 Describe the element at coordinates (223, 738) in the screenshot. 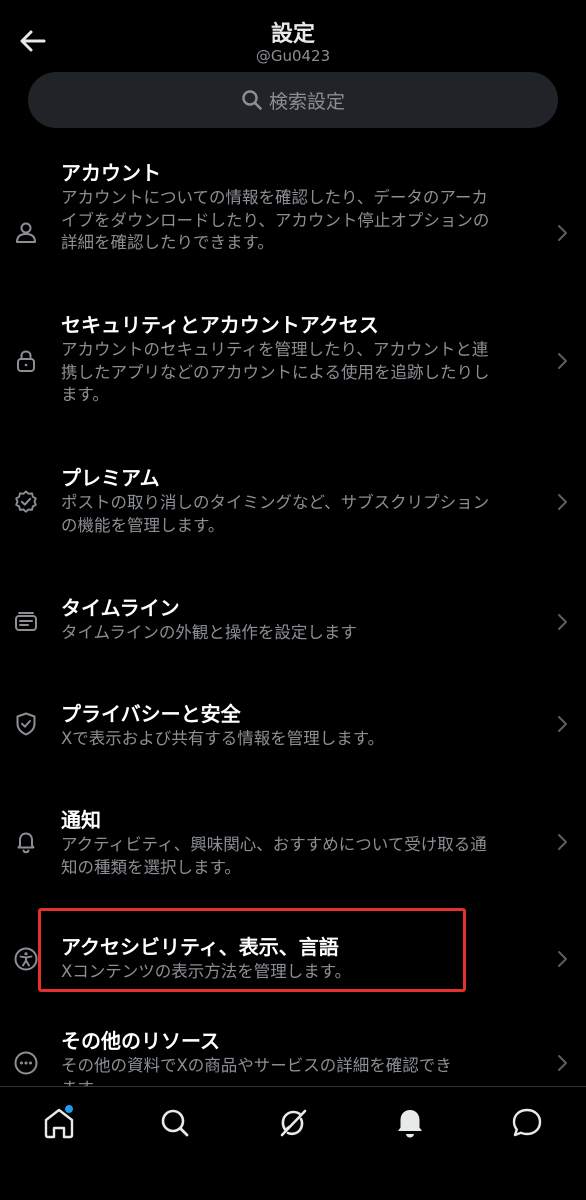

I see `description-line: Xで表示および共有する情報を管理します。` at that location.